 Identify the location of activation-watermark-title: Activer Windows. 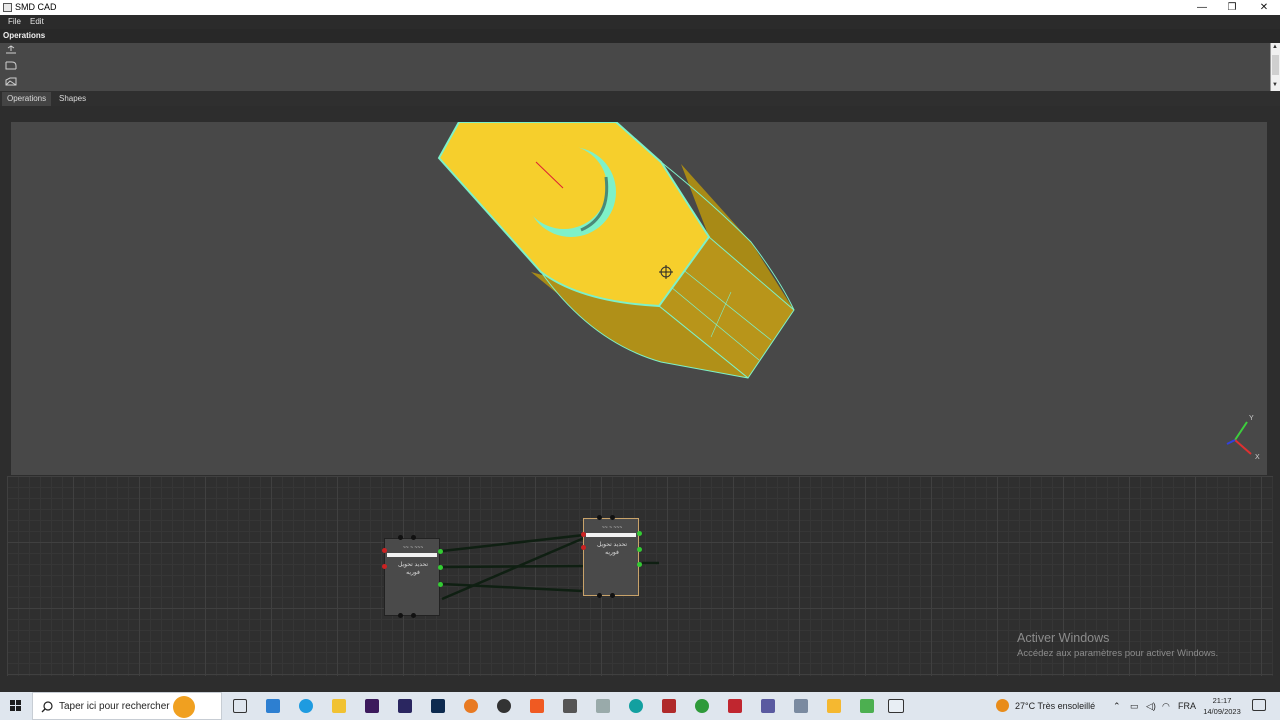
(1063, 638).